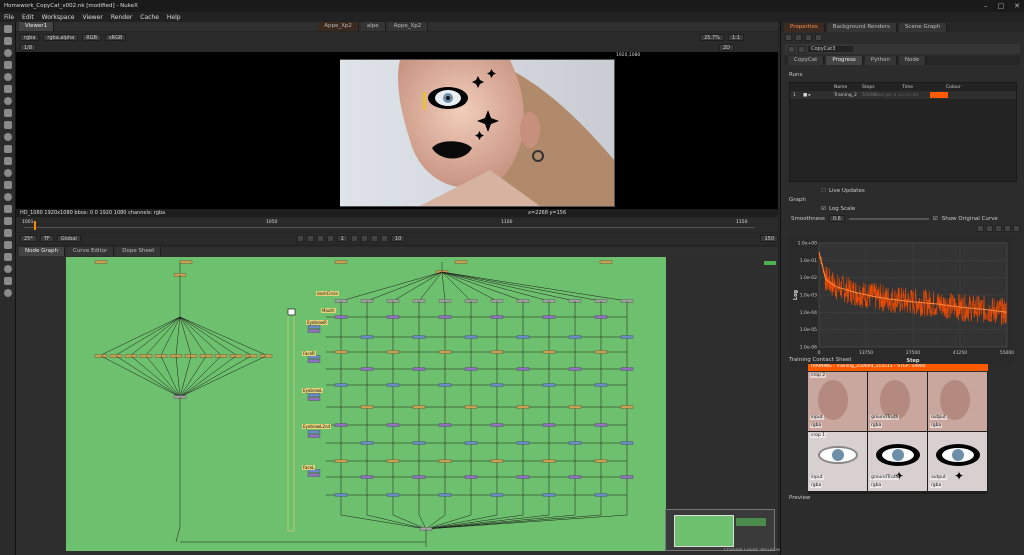  I want to click on tab-progress: Progress, so click(844, 60).